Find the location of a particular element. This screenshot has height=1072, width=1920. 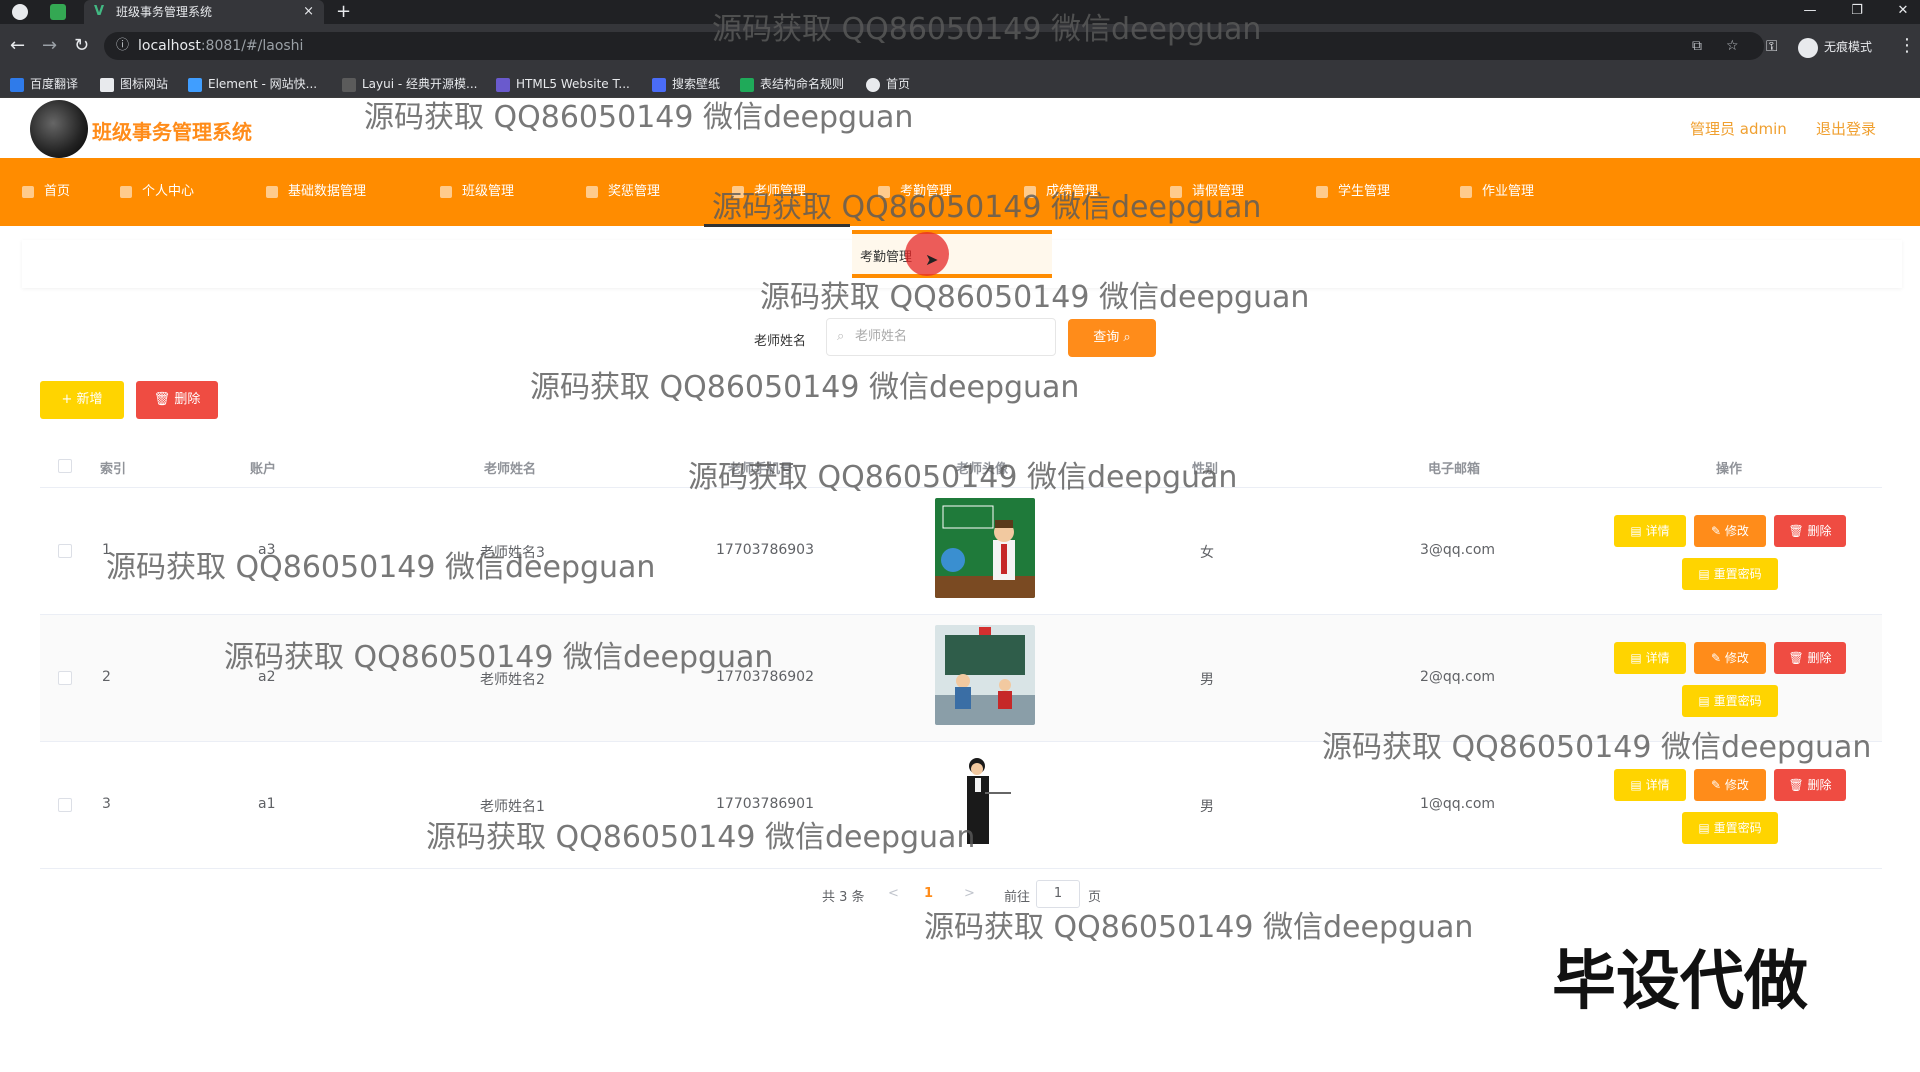

nav-student: 学生管理 is located at coordinates (1353, 192).